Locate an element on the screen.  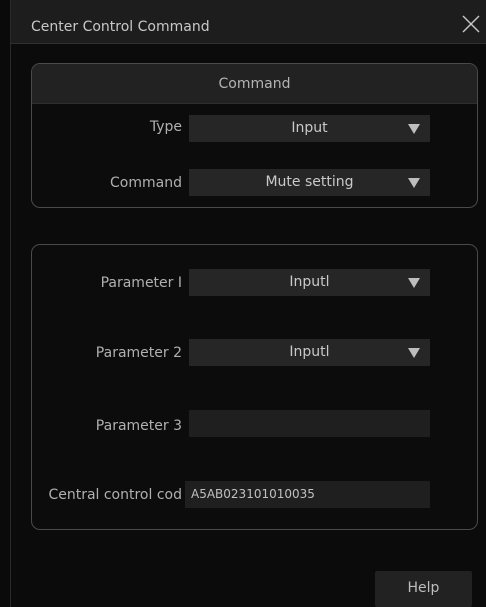
parameter-1-value: Inputl is located at coordinates (309, 282).